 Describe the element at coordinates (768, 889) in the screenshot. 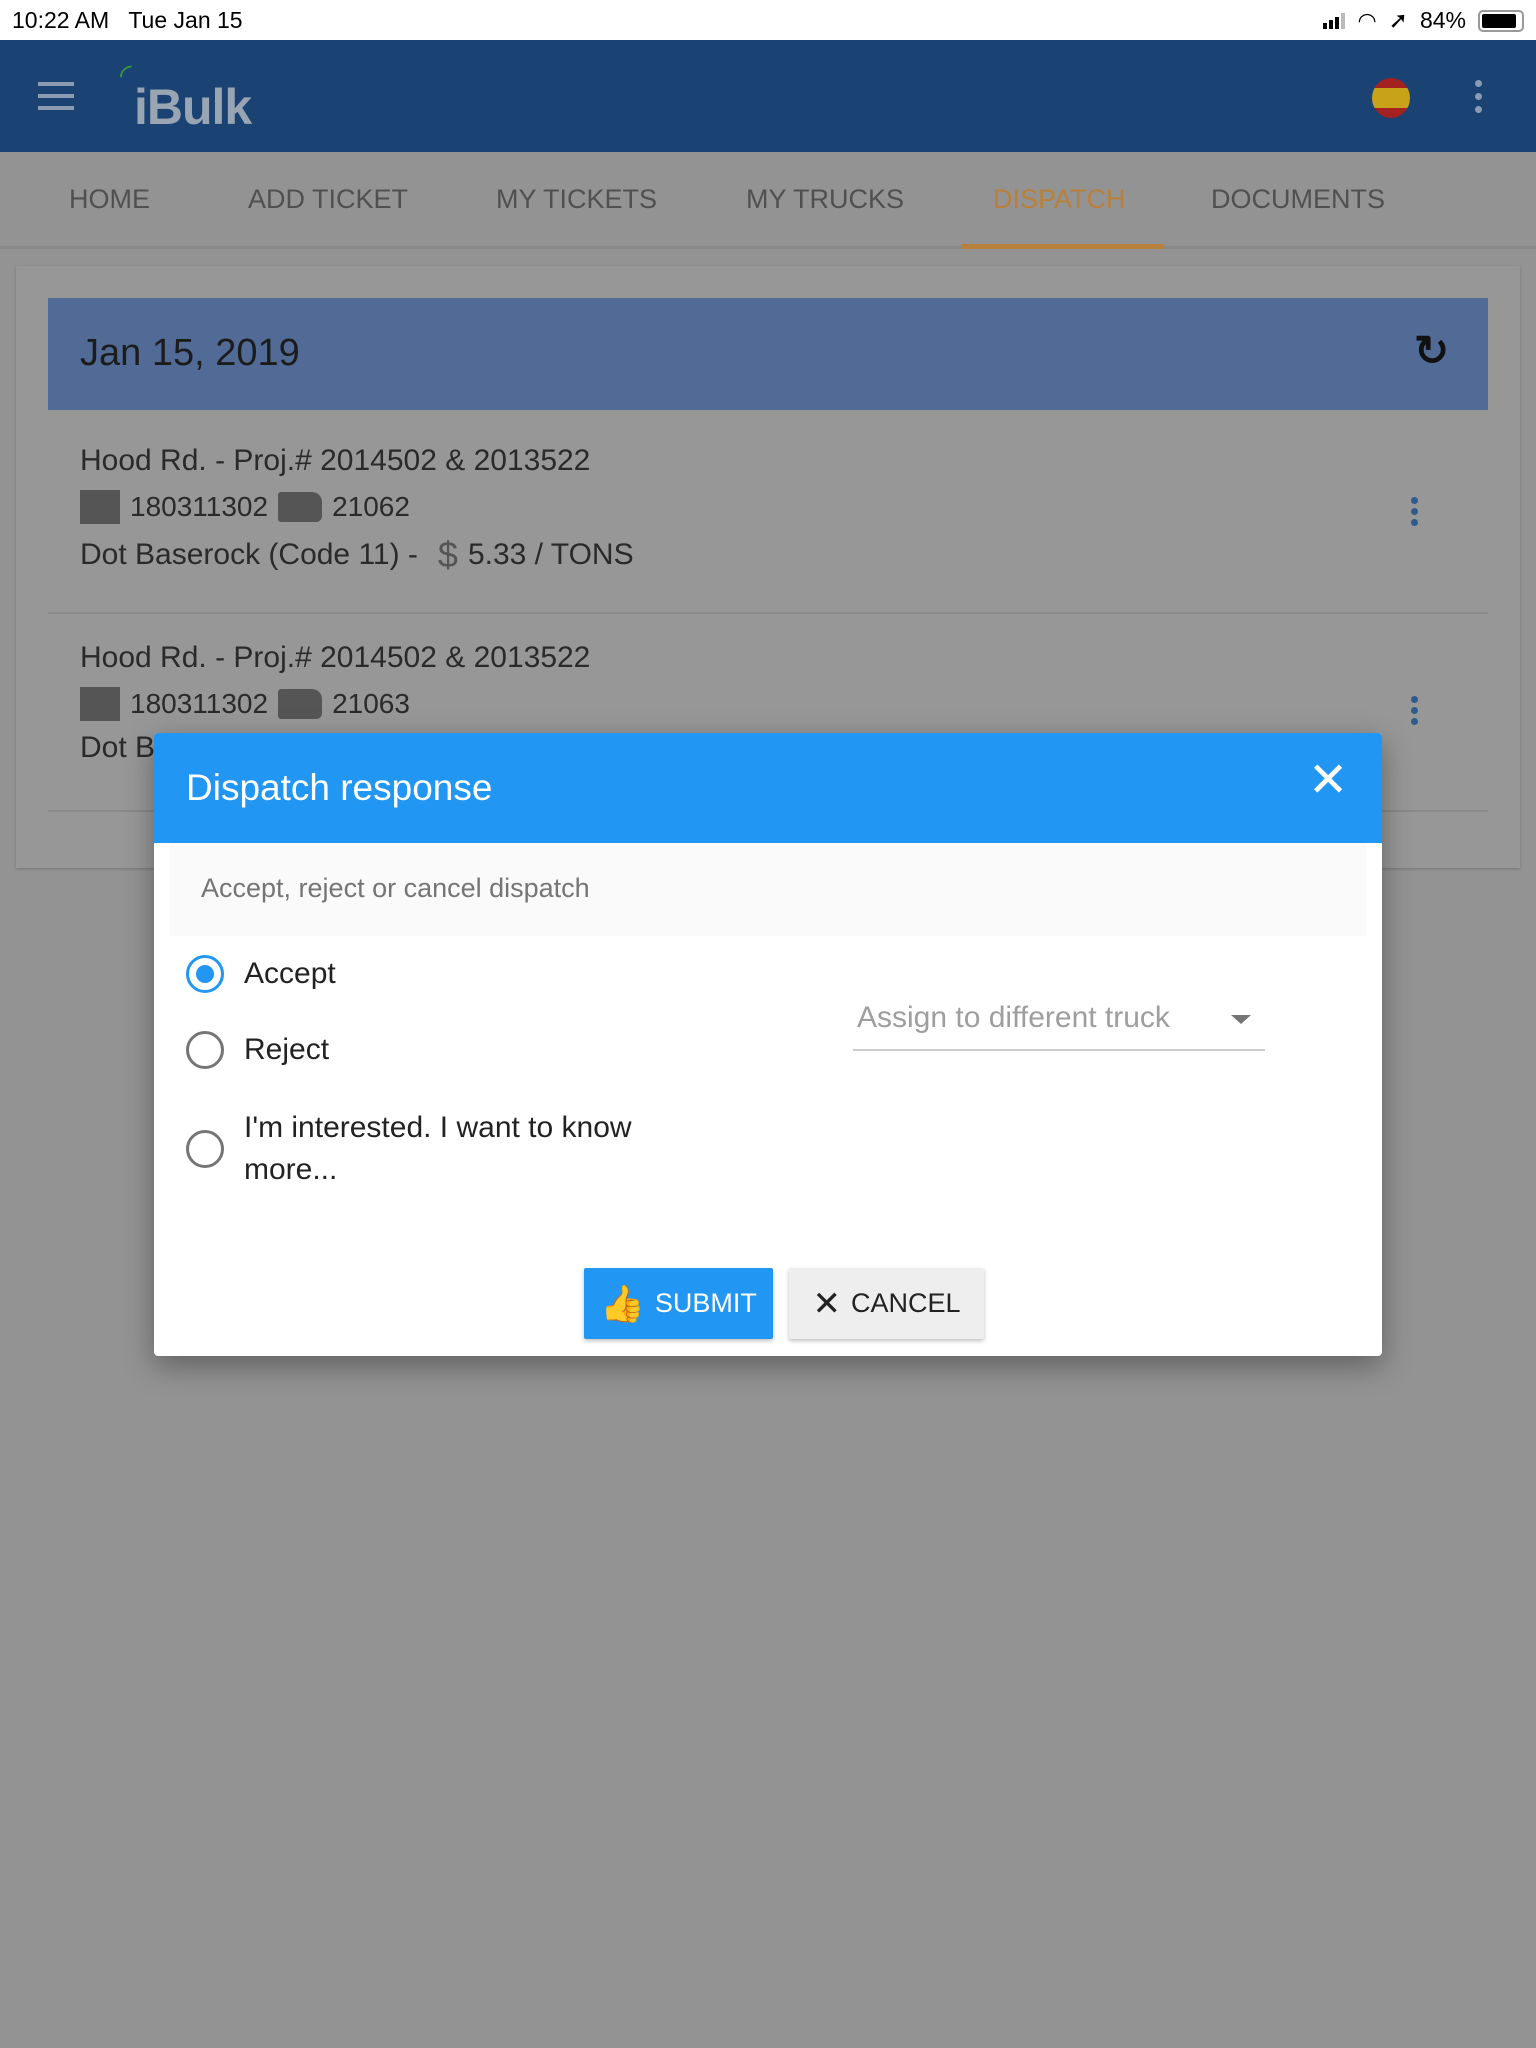

I see `dialog-subtitle: Accept, reject or cancel dispatch` at that location.